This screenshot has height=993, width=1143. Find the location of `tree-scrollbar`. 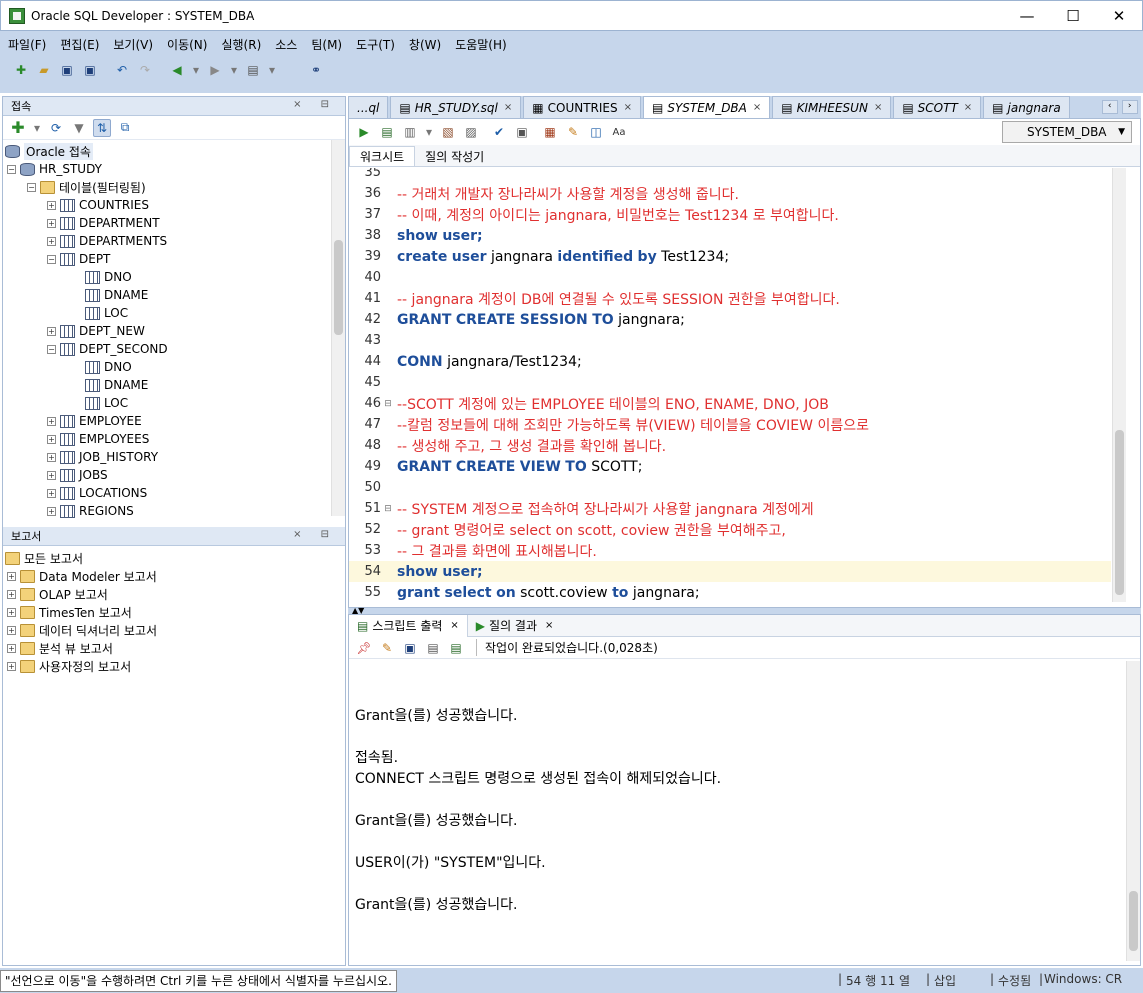

tree-scrollbar is located at coordinates (338, 328).